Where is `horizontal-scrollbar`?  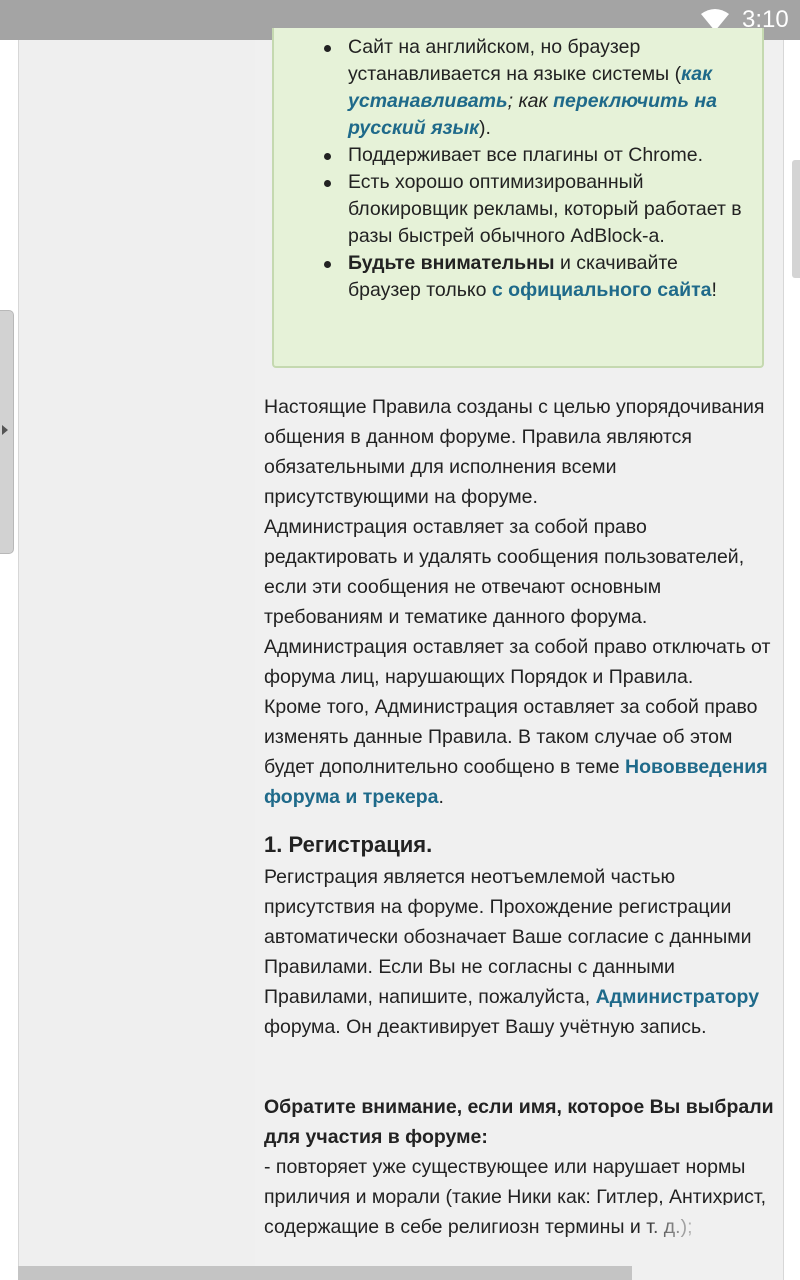 horizontal-scrollbar is located at coordinates (325, 1273).